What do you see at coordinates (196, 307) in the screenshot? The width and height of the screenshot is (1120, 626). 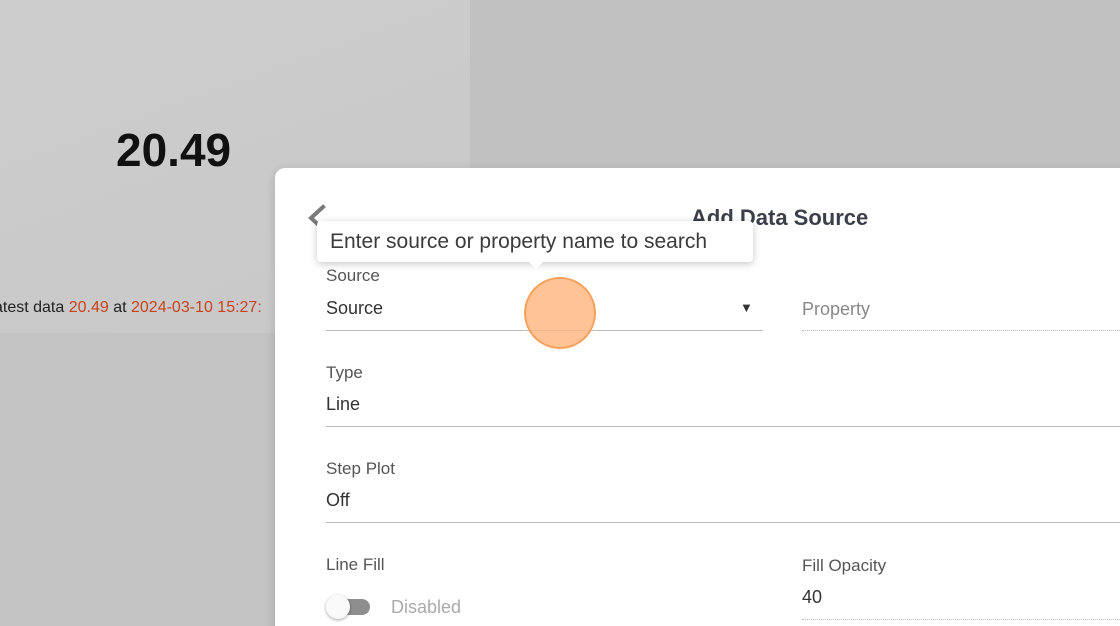 I see `latest-time: 2024-03-10 15:27:` at bounding box center [196, 307].